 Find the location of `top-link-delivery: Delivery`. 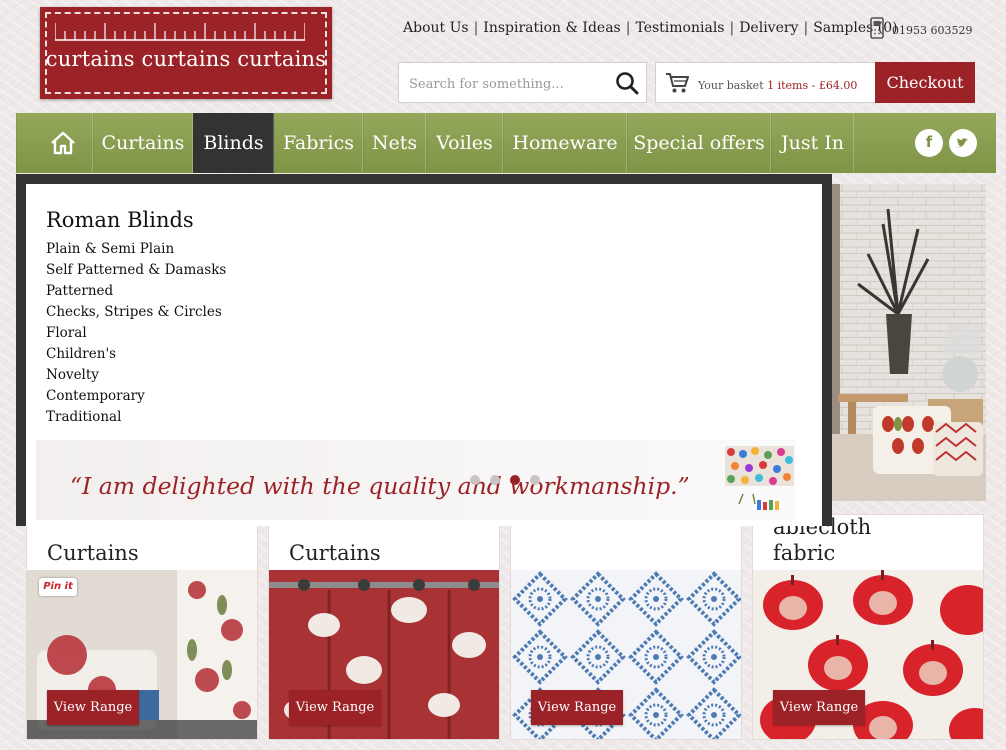

top-link-delivery: Delivery is located at coordinates (768, 28).